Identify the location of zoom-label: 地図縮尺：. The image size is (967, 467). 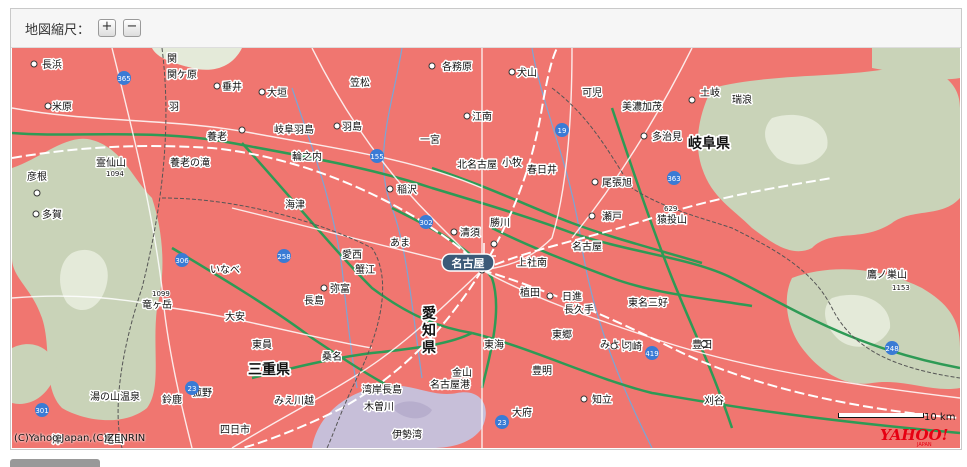
(58, 30).